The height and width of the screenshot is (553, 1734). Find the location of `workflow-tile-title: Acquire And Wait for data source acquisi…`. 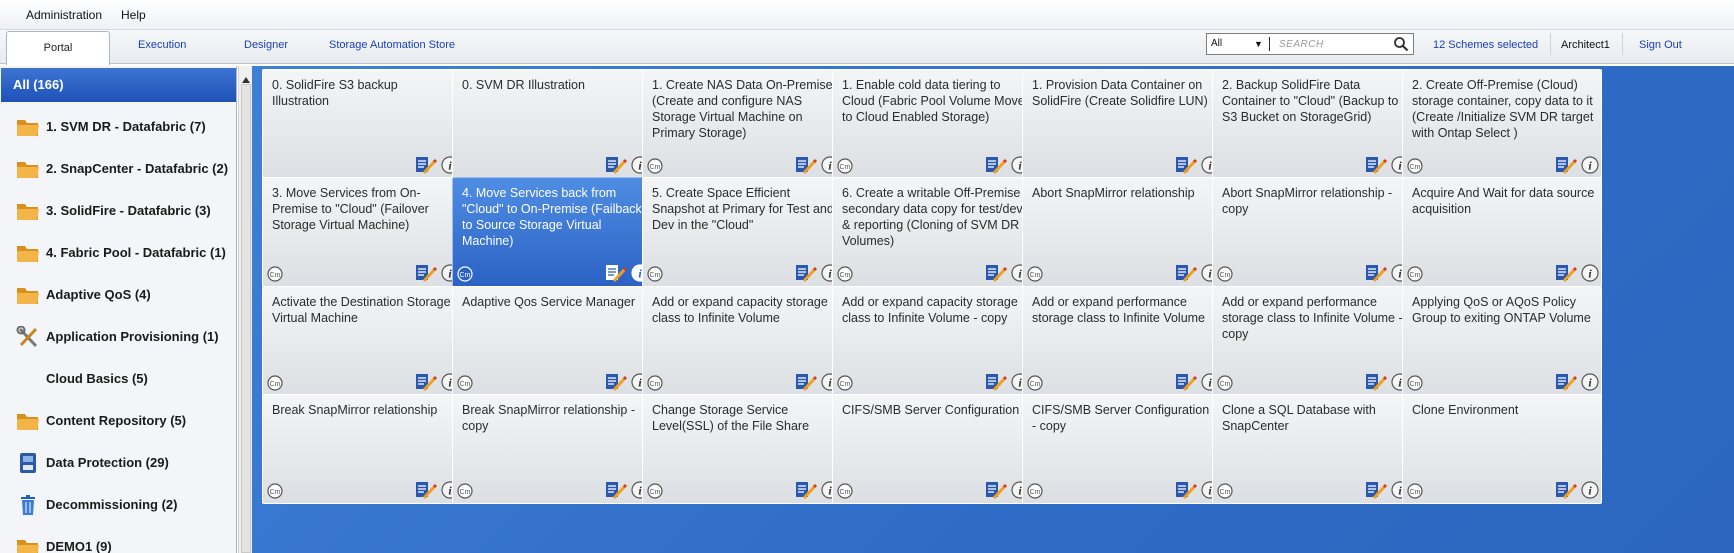

workflow-tile-title: Acquire And Wait for data source acquisi… is located at coordinates (1503, 201).